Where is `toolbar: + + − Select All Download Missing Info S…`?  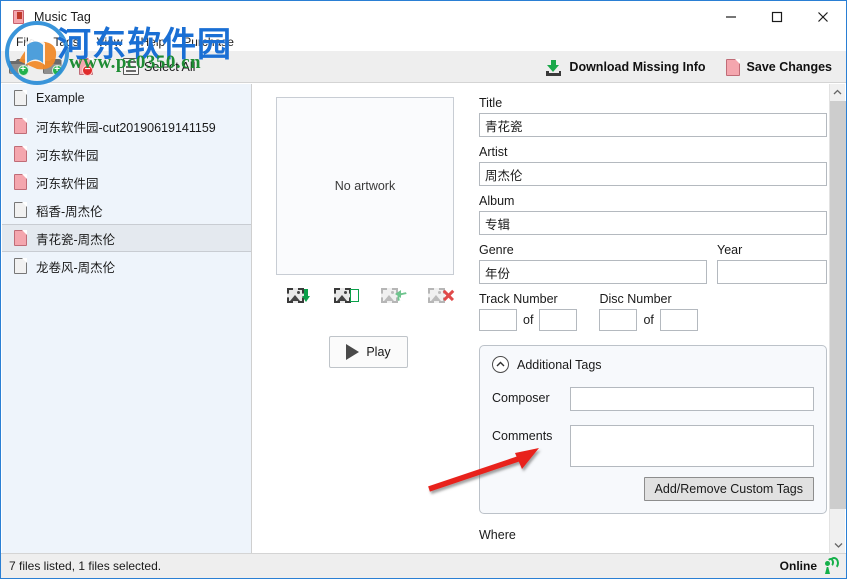
toolbar: + + − Select All Download Missing Info S… is located at coordinates (423, 67).